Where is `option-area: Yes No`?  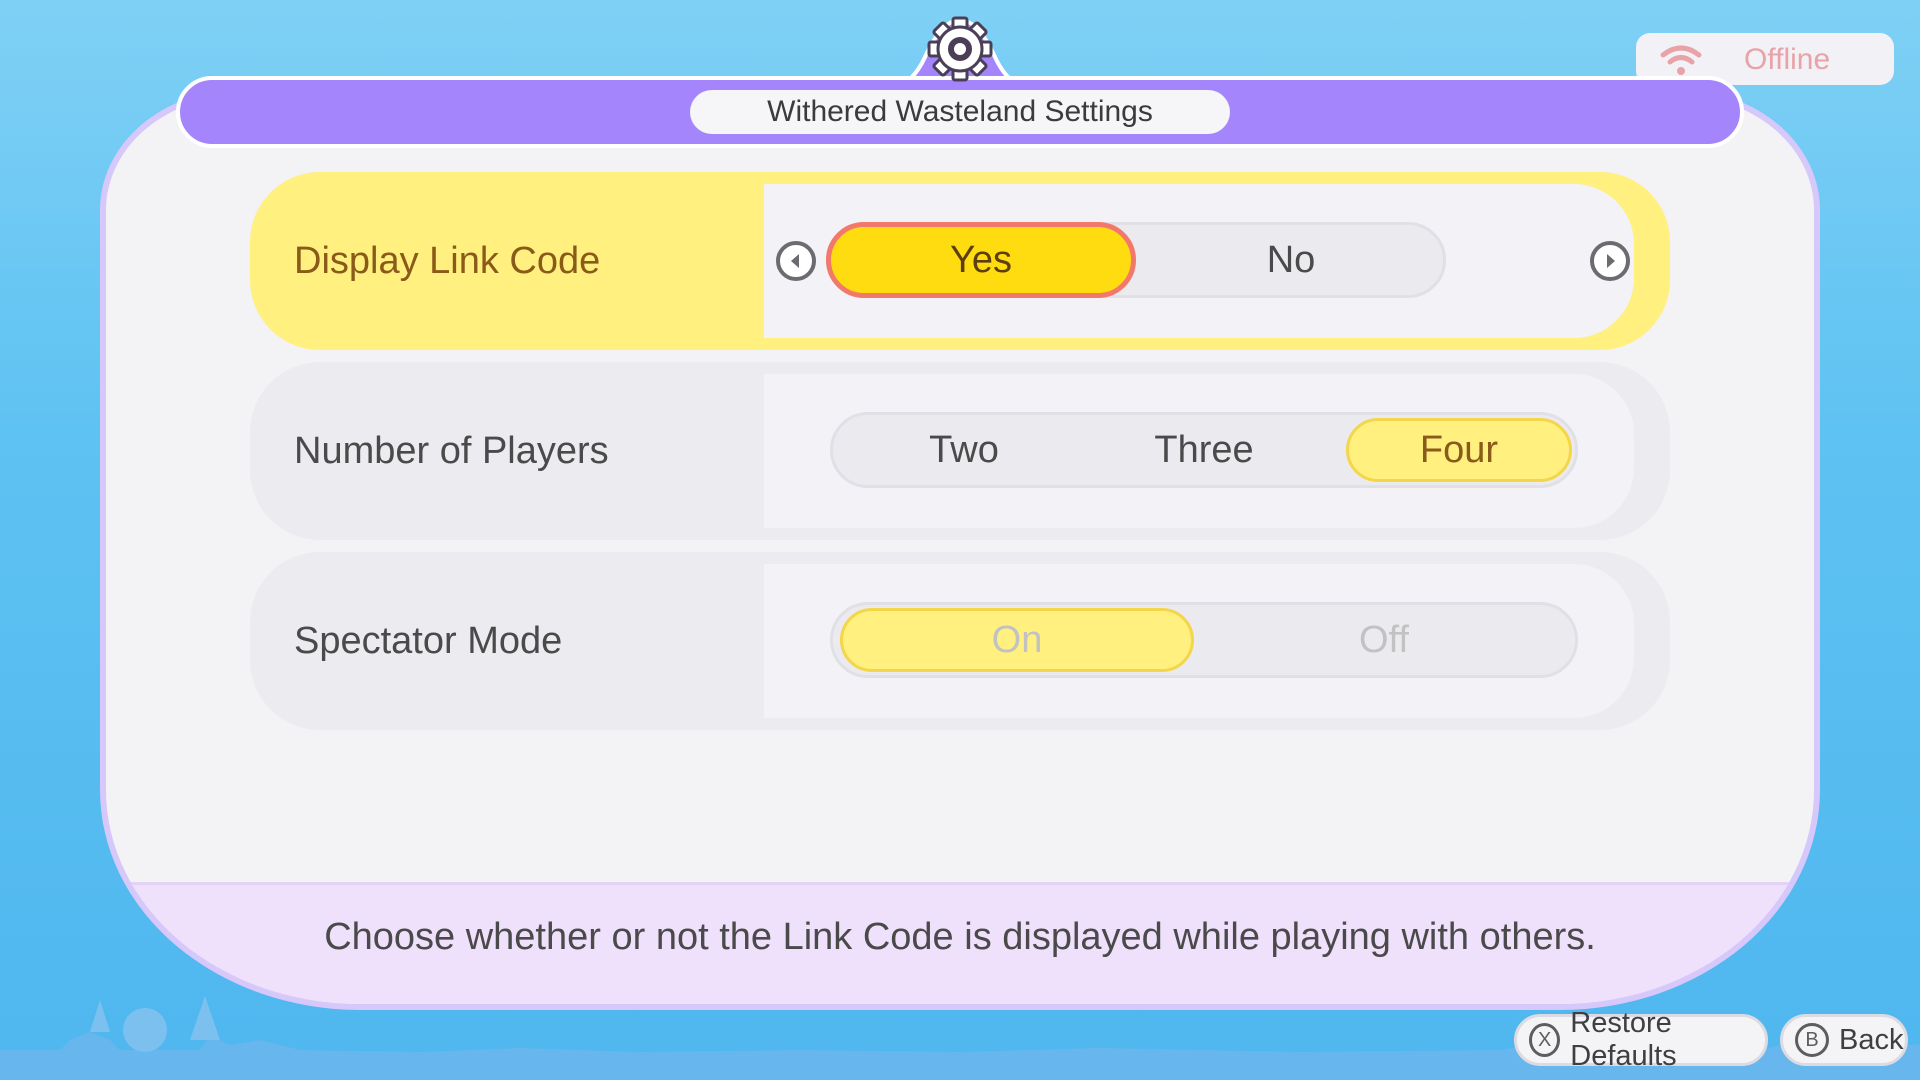 option-area: Yes No is located at coordinates (1199, 261).